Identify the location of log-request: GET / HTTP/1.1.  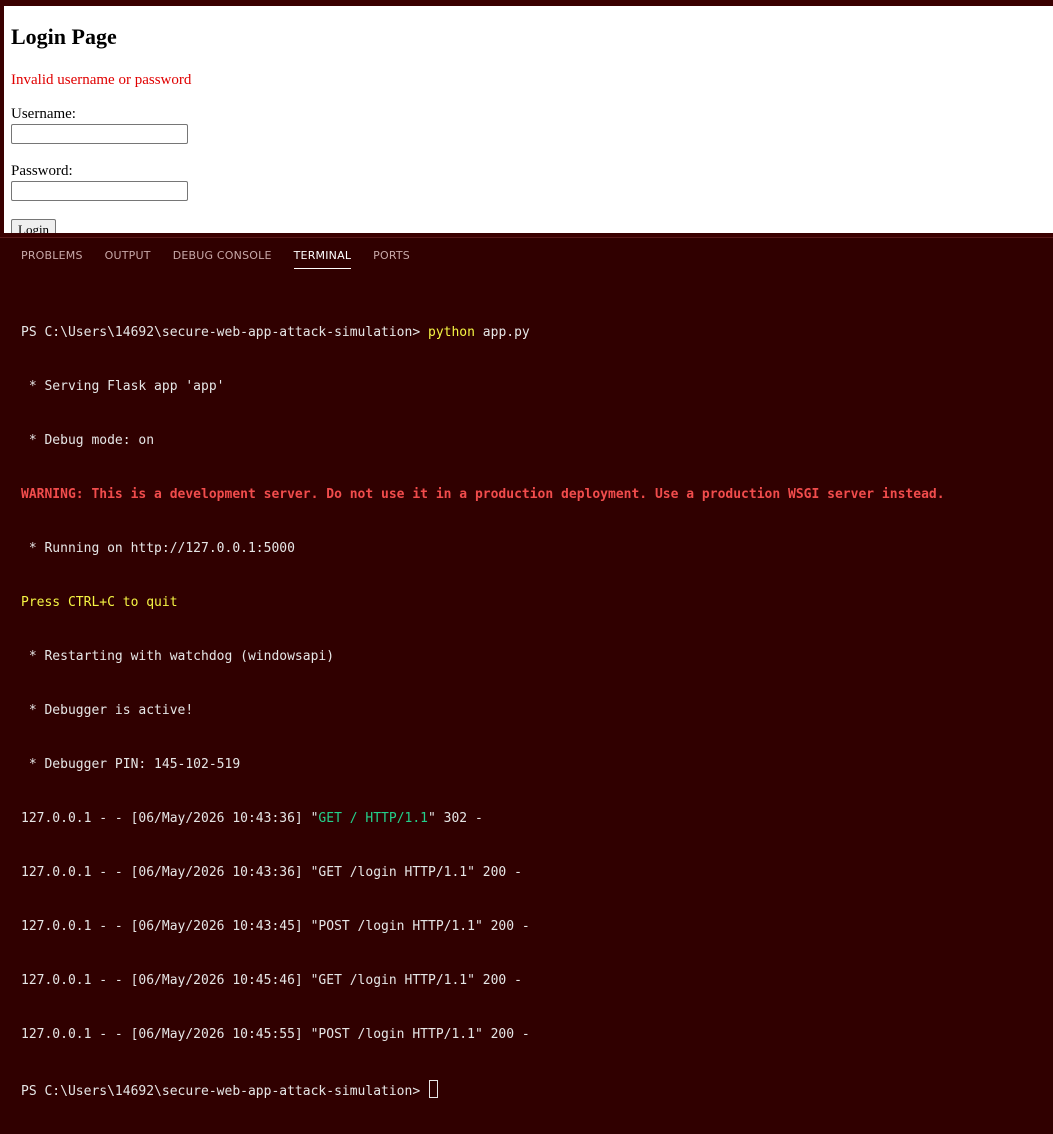
(373, 818).